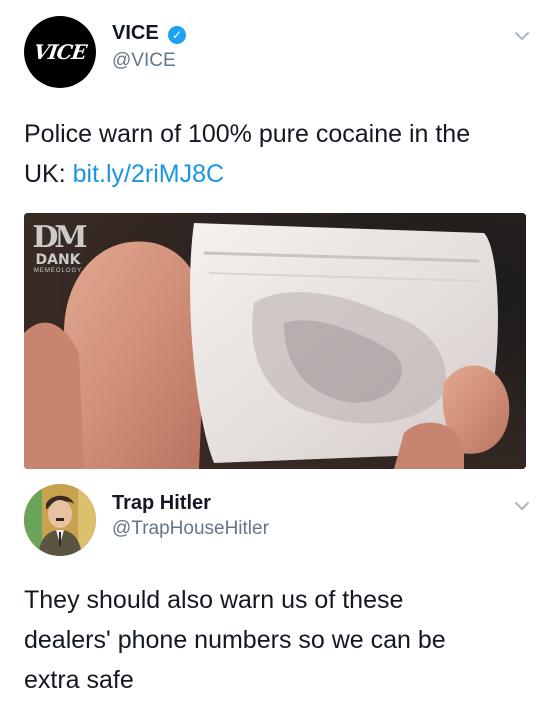 This screenshot has height=720, width=552. What do you see at coordinates (148, 174) in the screenshot?
I see `tweet-link: bit.ly/2riMJ8C` at bounding box center [148, 174].